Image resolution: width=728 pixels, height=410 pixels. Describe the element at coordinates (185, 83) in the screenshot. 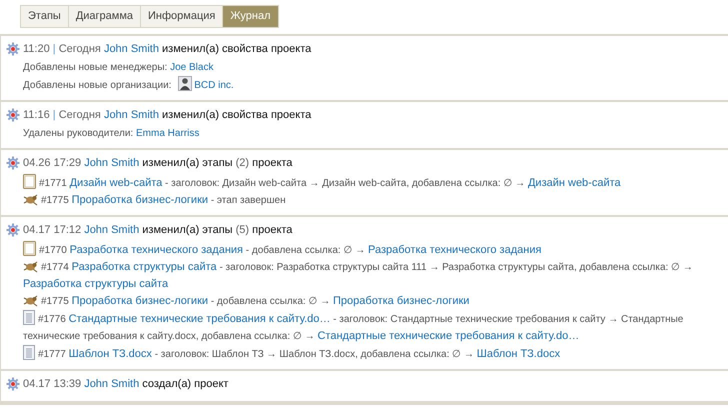

I see `person-icon` at that location.